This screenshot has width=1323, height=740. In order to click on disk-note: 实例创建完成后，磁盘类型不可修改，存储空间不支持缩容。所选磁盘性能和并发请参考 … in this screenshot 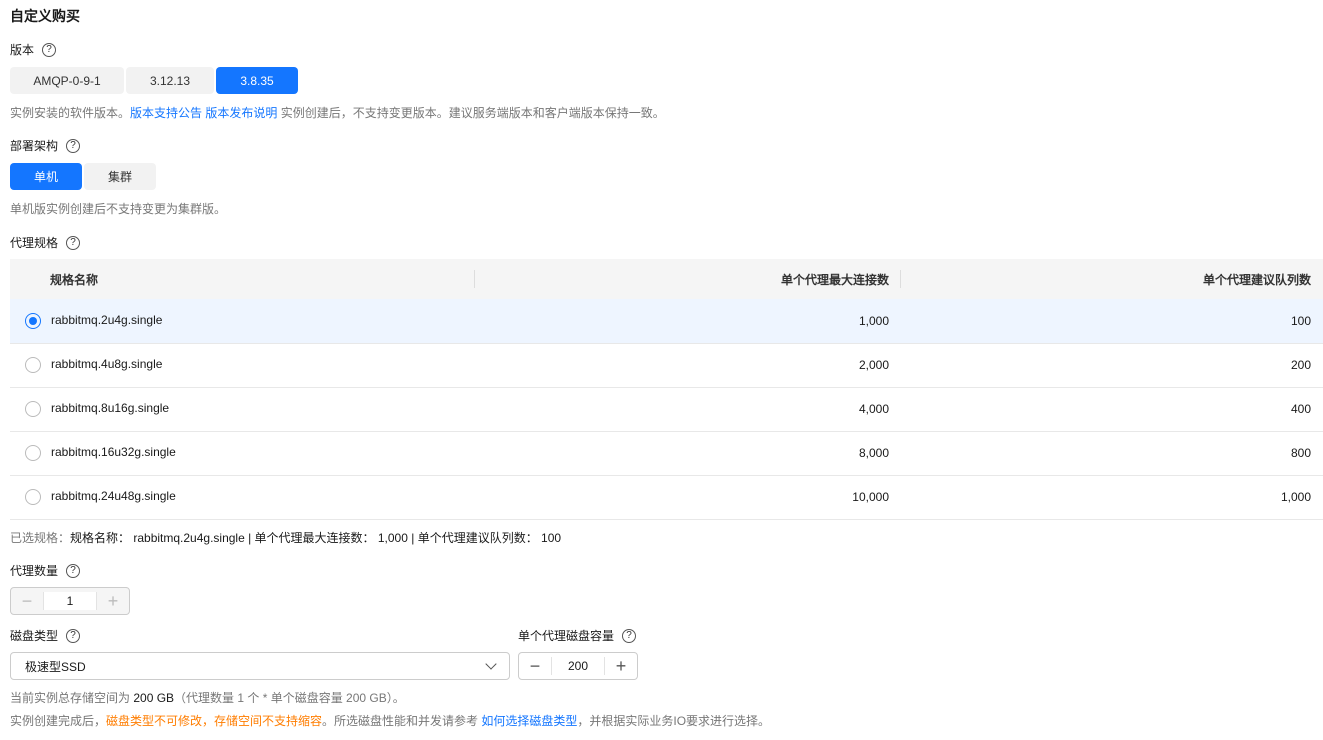, I will do `click(390, 720)`.